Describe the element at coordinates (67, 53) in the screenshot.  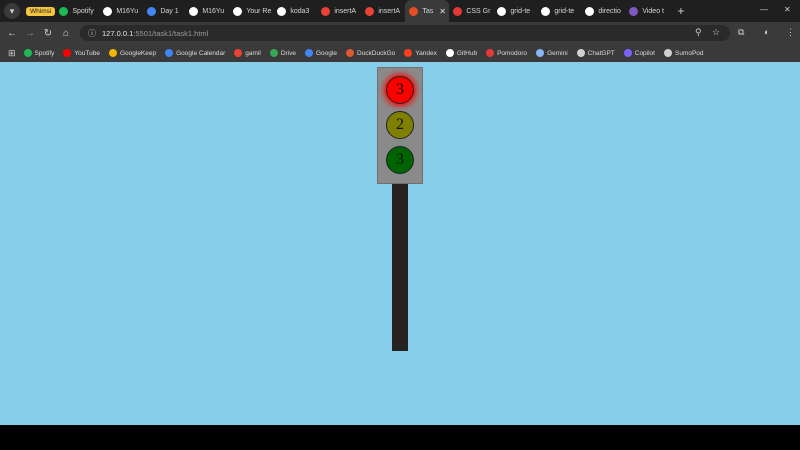
I see `youtube-icon` at that location.